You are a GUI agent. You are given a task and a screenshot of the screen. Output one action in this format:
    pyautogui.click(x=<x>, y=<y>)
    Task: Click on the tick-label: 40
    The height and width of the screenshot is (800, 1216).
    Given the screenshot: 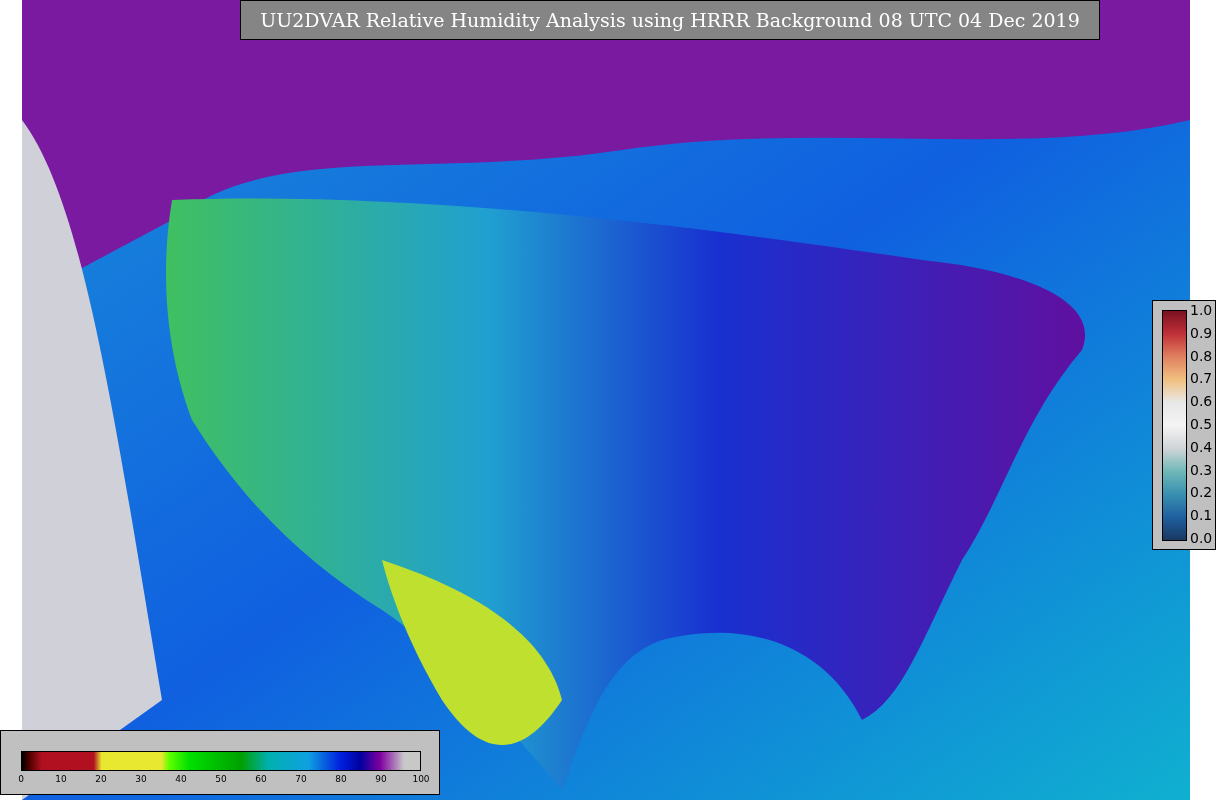 What is the action you would take?
    pyautogui.click(x=181, y=779)
    